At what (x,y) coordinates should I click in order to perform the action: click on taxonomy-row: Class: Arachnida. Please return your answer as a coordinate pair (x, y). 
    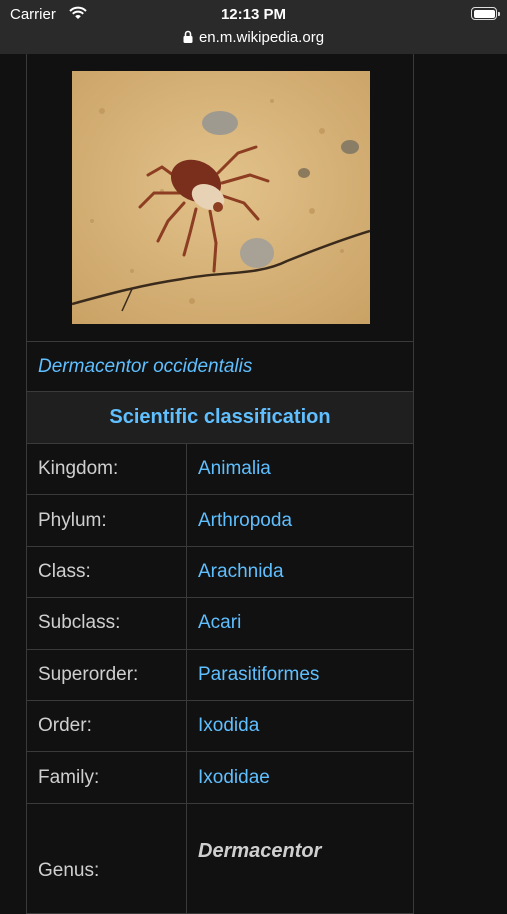
    Looking at the image, I should click on (220, 572).